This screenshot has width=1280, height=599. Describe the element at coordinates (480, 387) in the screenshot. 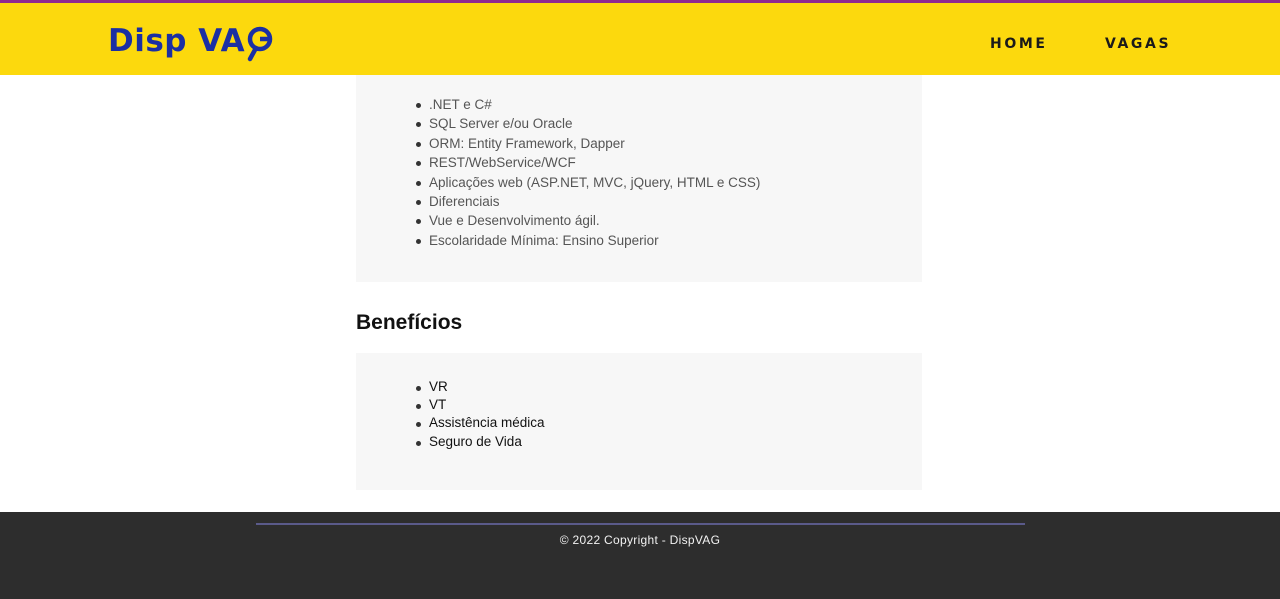

I see `list-item: VR` at that location.